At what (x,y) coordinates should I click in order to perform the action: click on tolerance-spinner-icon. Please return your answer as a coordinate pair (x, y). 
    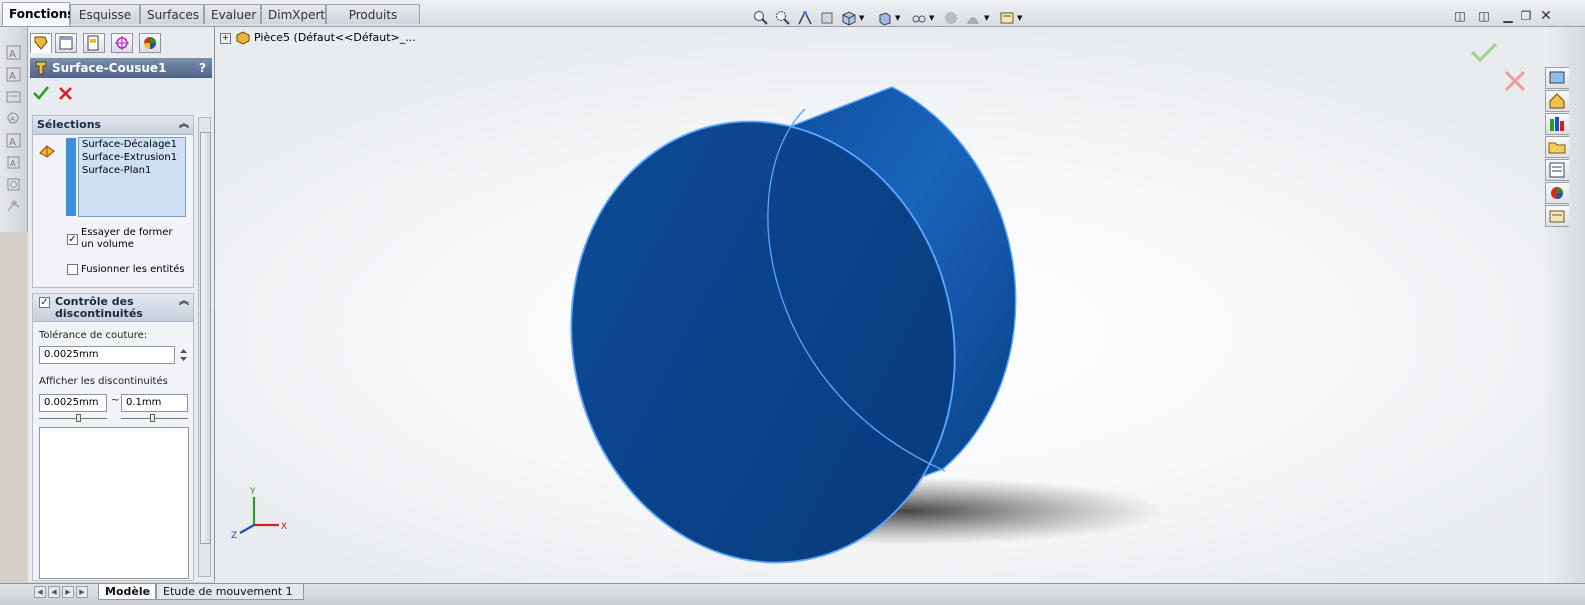
    Looking at the image, I should click on (183, 355).